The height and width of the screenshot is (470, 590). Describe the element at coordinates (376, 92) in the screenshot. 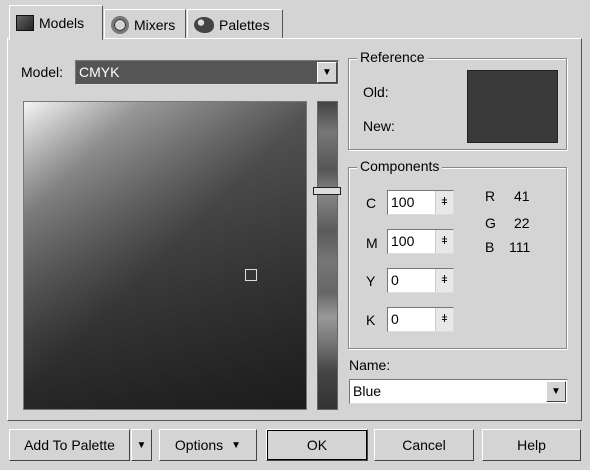

I see `old-label: Old:` at that location.